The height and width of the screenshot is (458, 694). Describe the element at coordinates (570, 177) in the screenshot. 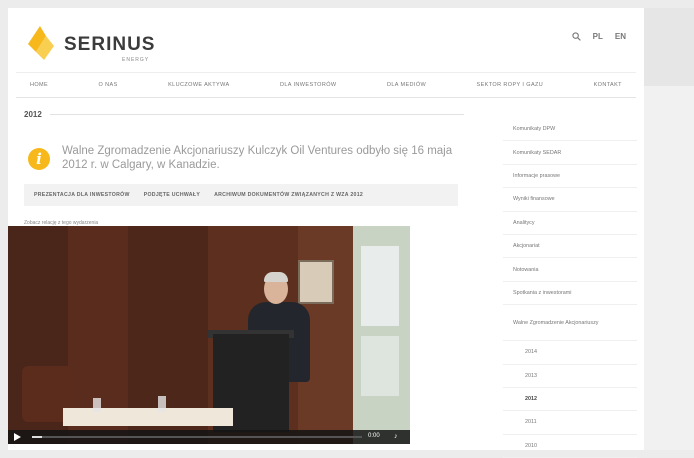

I see `sidebar-item-informacje-prasowe: Informacje prasowe` at that location.